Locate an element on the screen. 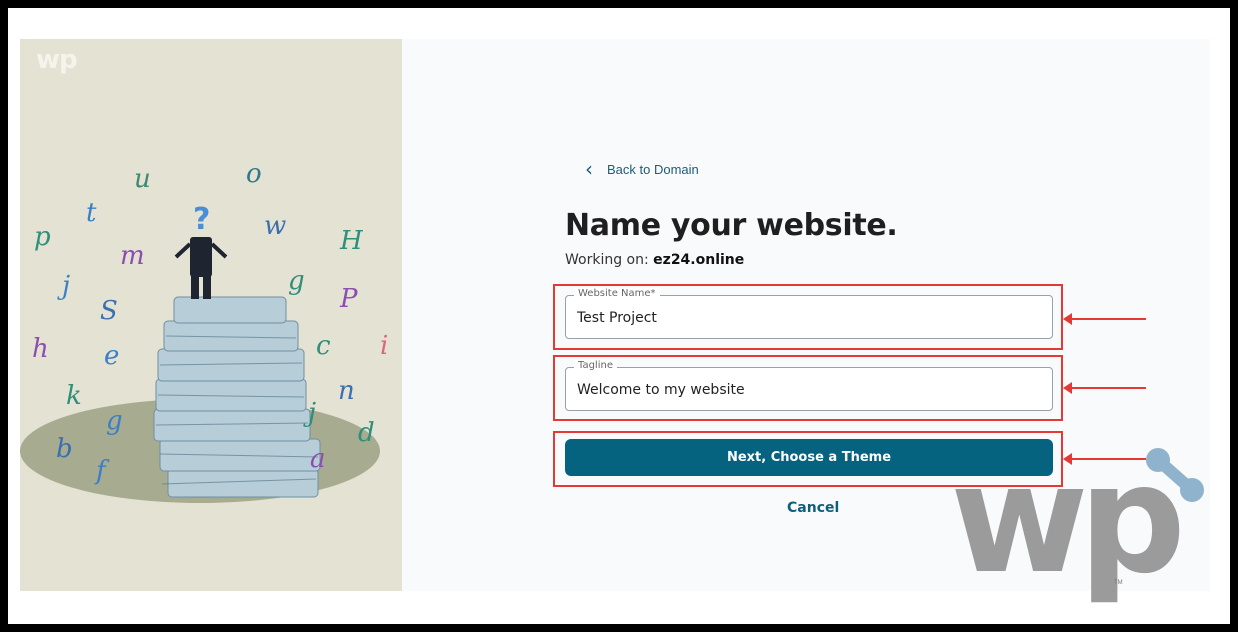 Image resolution: width=1238 pixels, height=632 pixels. back-to-domain-link: ‹ Back to Domain is located at coordinates (642, 169).